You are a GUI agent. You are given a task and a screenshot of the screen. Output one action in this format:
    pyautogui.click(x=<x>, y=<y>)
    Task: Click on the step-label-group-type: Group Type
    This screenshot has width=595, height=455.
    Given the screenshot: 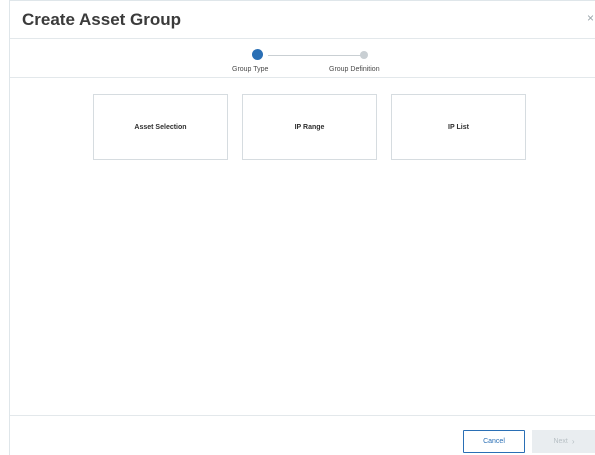 What is the action you would take?
    pyautogui.click(x=250, y=69)
    